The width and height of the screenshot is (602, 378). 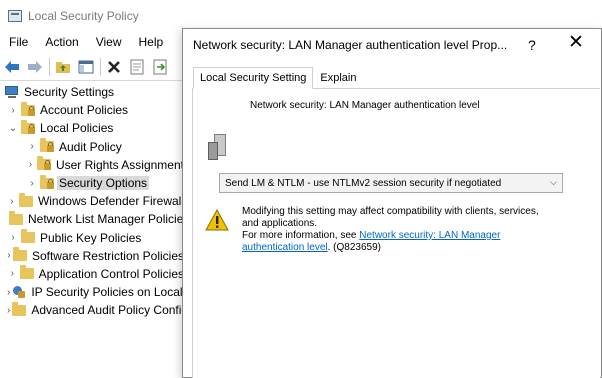 I want to click on tree-item-account-policies: › Account Policies, so click(x=92, y=110).